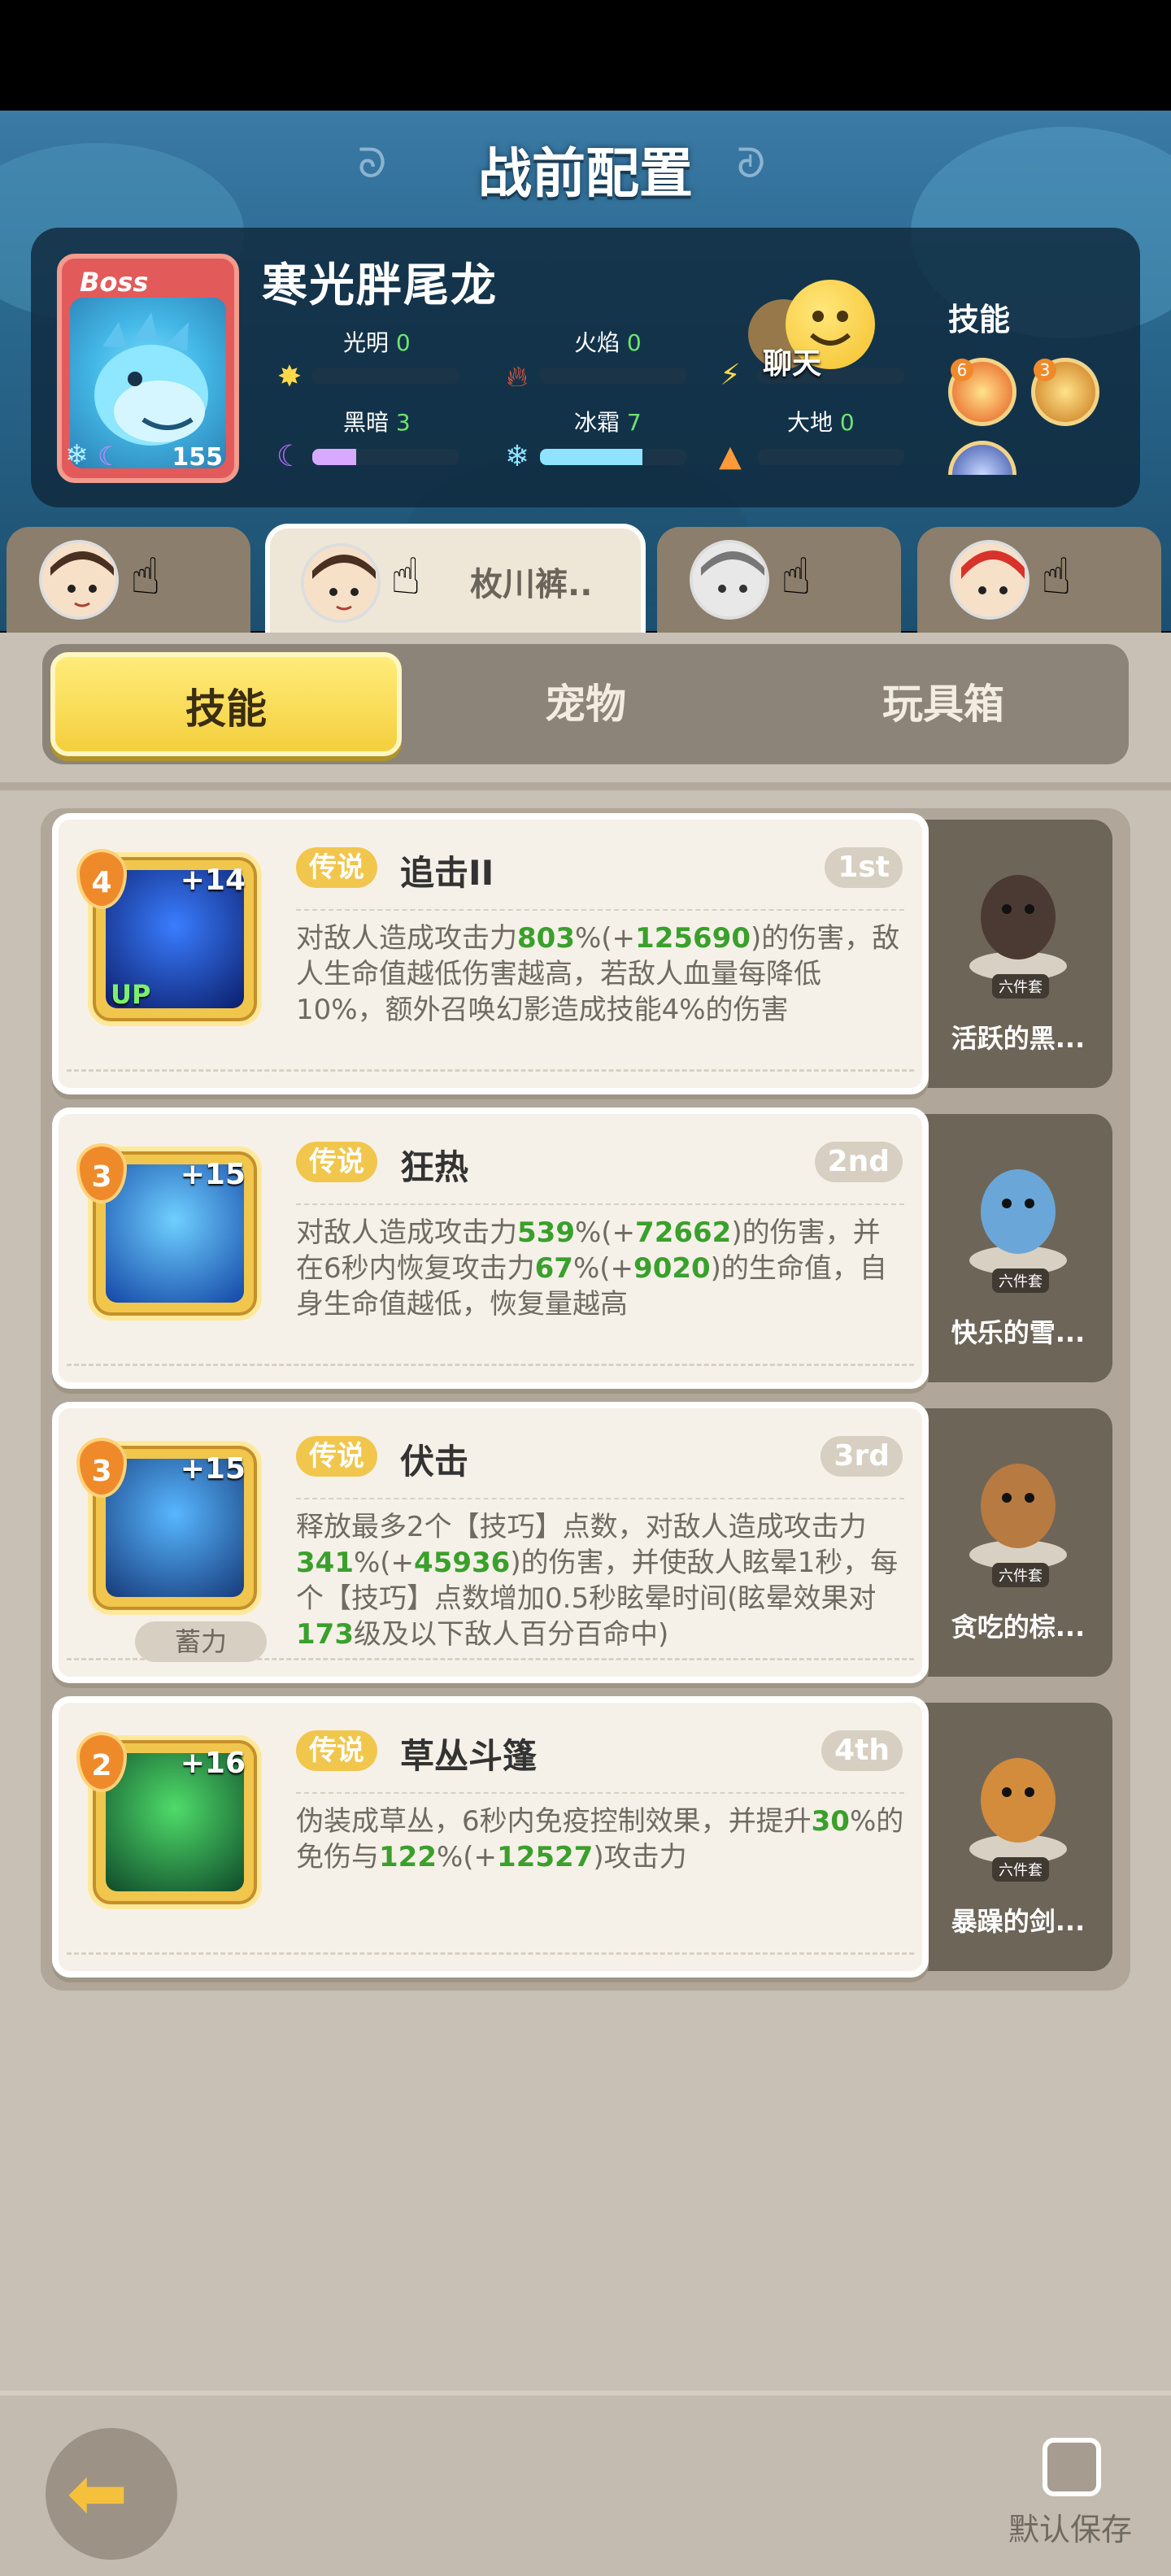 The height and width of the screenshot is (2576, 1171). I want to click on desc-part: 30, so click(831, 1821).